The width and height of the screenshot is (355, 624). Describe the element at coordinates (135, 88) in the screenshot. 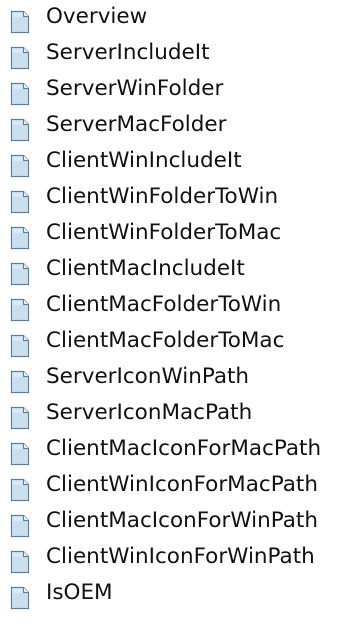

I see `tree-item-label: ServerWinFolder` at that location.